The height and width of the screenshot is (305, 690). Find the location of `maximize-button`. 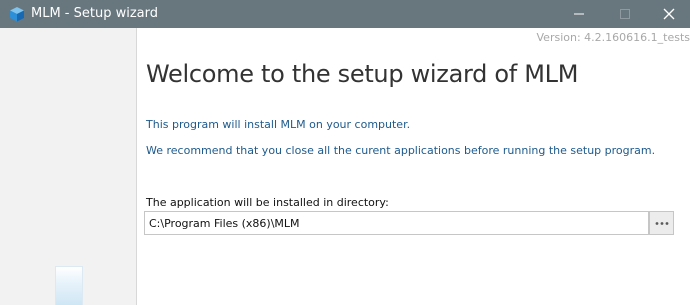

maximize-button is located at coordinates (625, 14).